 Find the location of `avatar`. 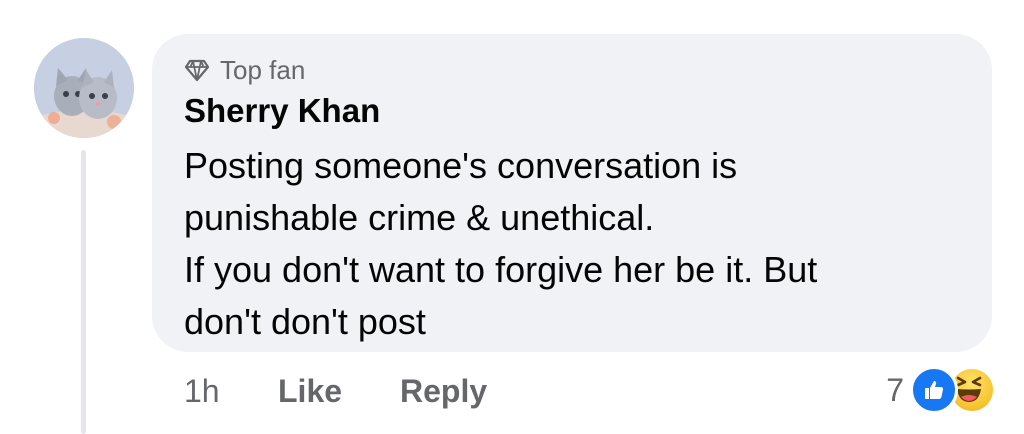

avatar is located at coordinates (84, 88).